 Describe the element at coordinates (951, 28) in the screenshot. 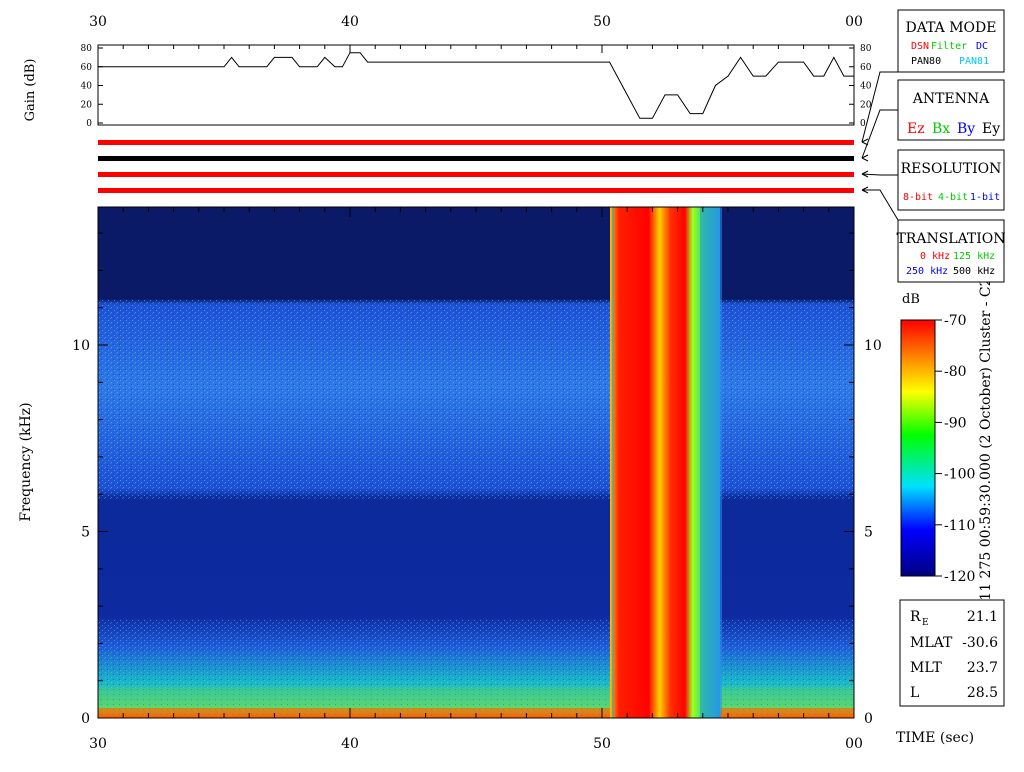

I see `data-mode-title: DATA MODE` at that location.